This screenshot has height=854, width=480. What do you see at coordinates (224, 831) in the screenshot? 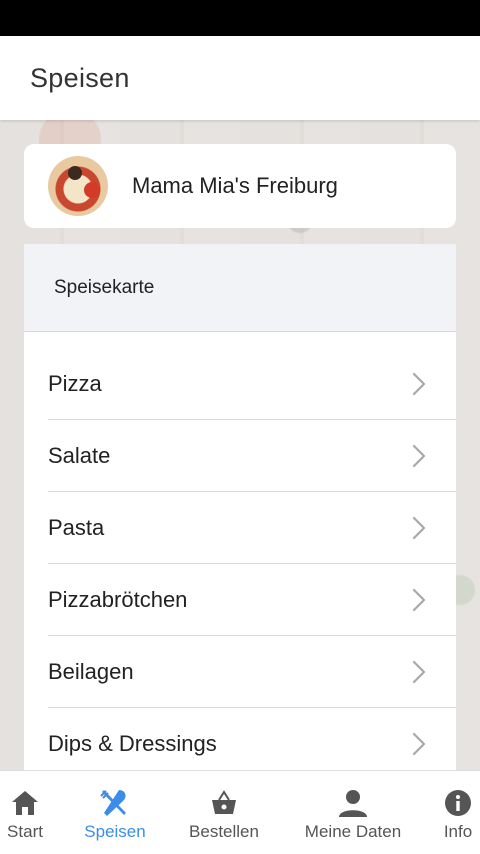
I see `nav-label: Bestellen` at bounding box center [224, 831].